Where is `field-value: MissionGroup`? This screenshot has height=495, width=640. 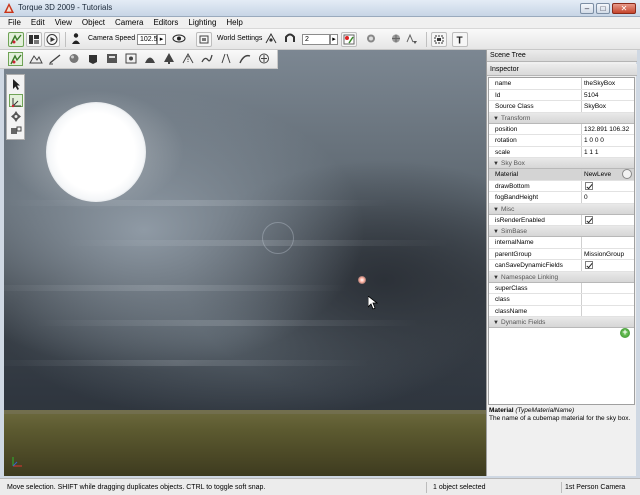
field-value: MissionGroup is located at coordinates (609, 254).